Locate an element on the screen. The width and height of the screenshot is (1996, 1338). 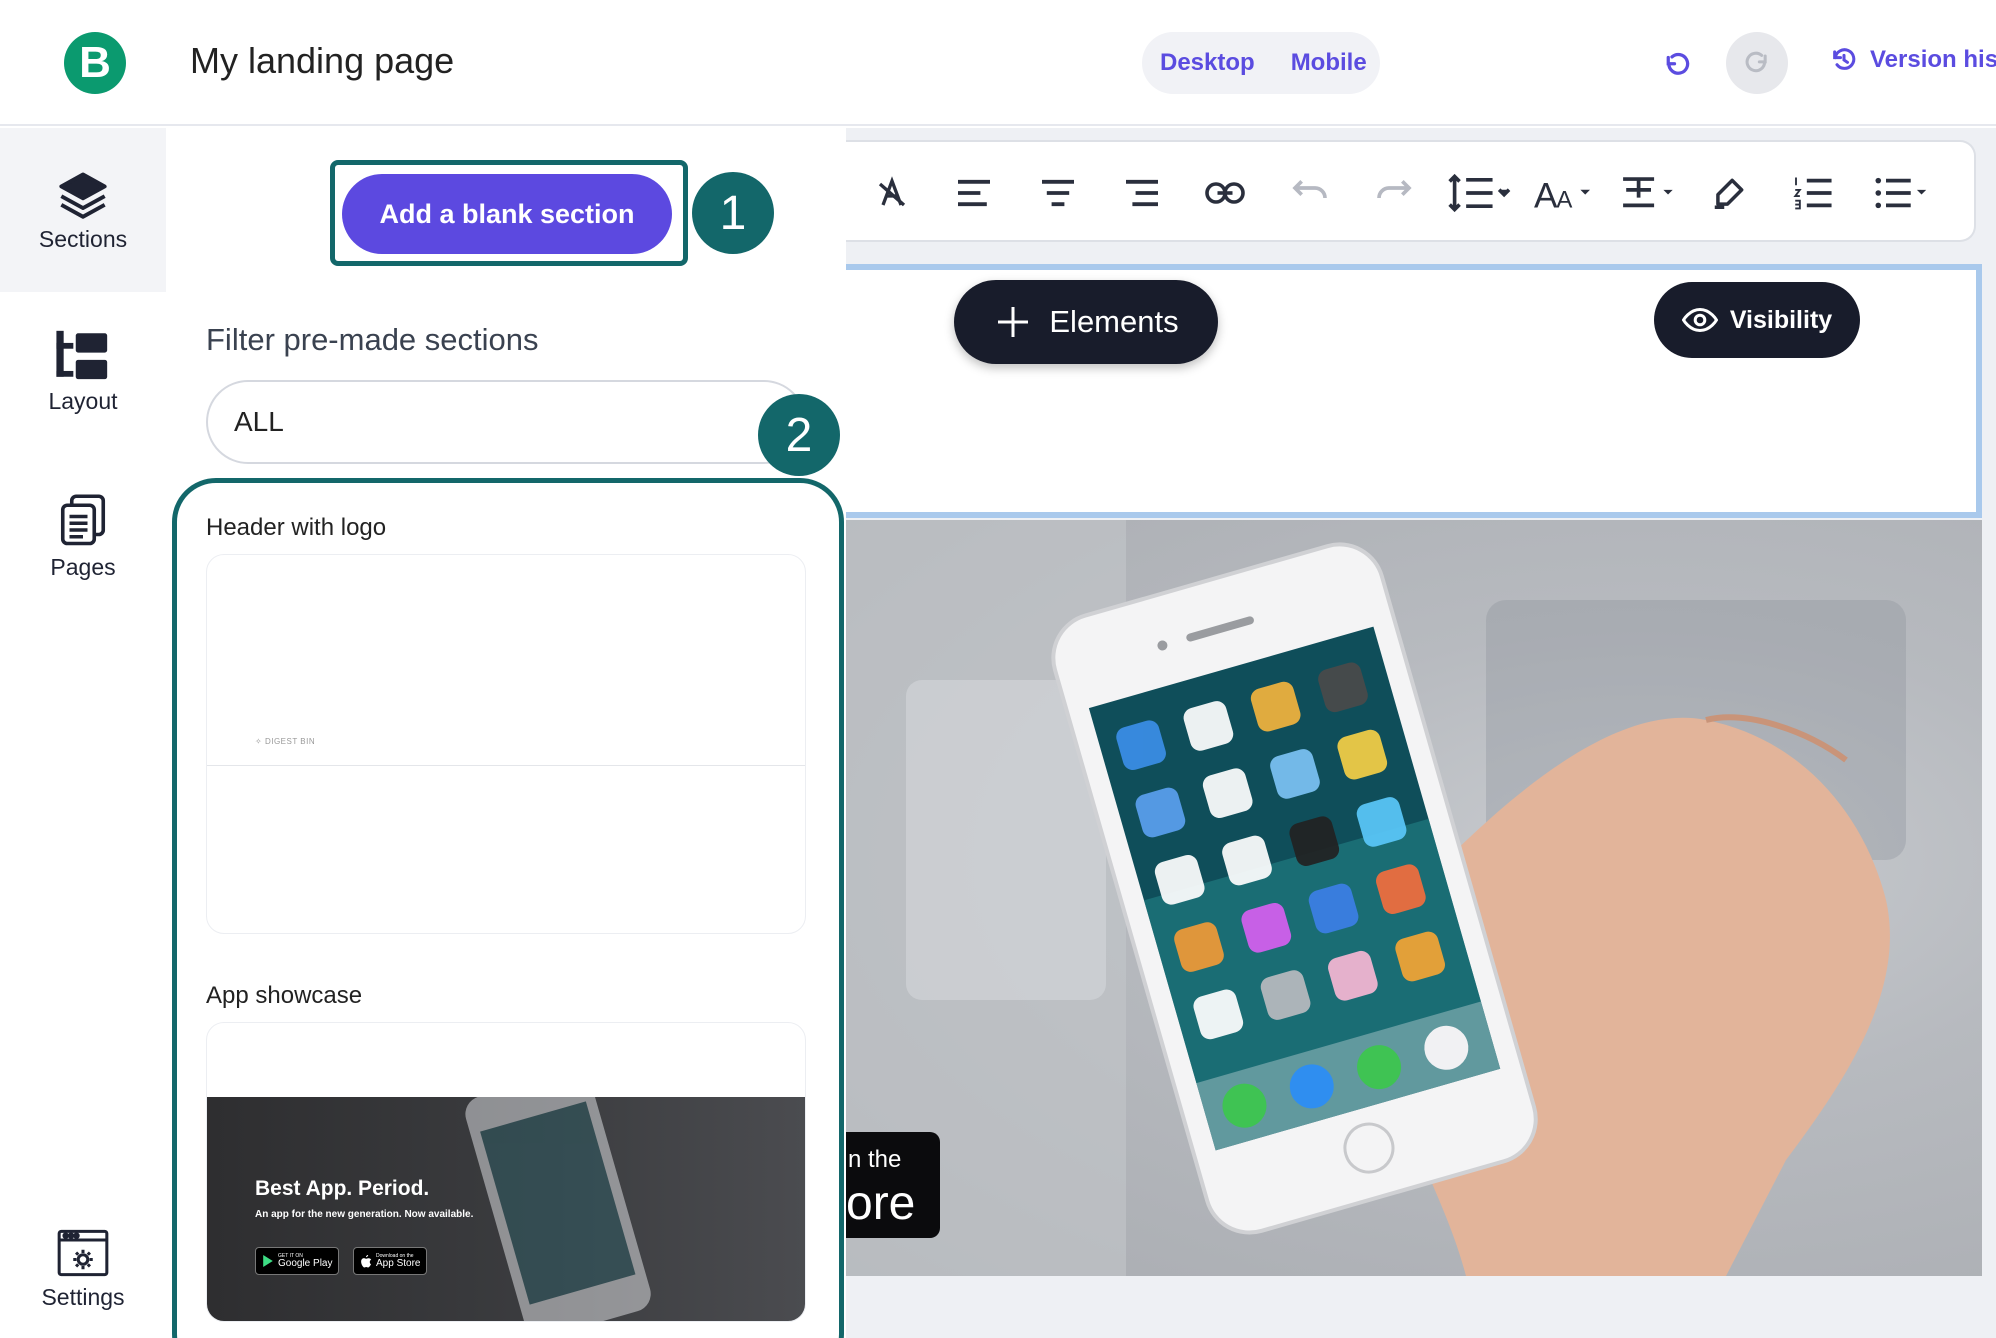
page-title: My landing page is located at coordinates (322, 61).